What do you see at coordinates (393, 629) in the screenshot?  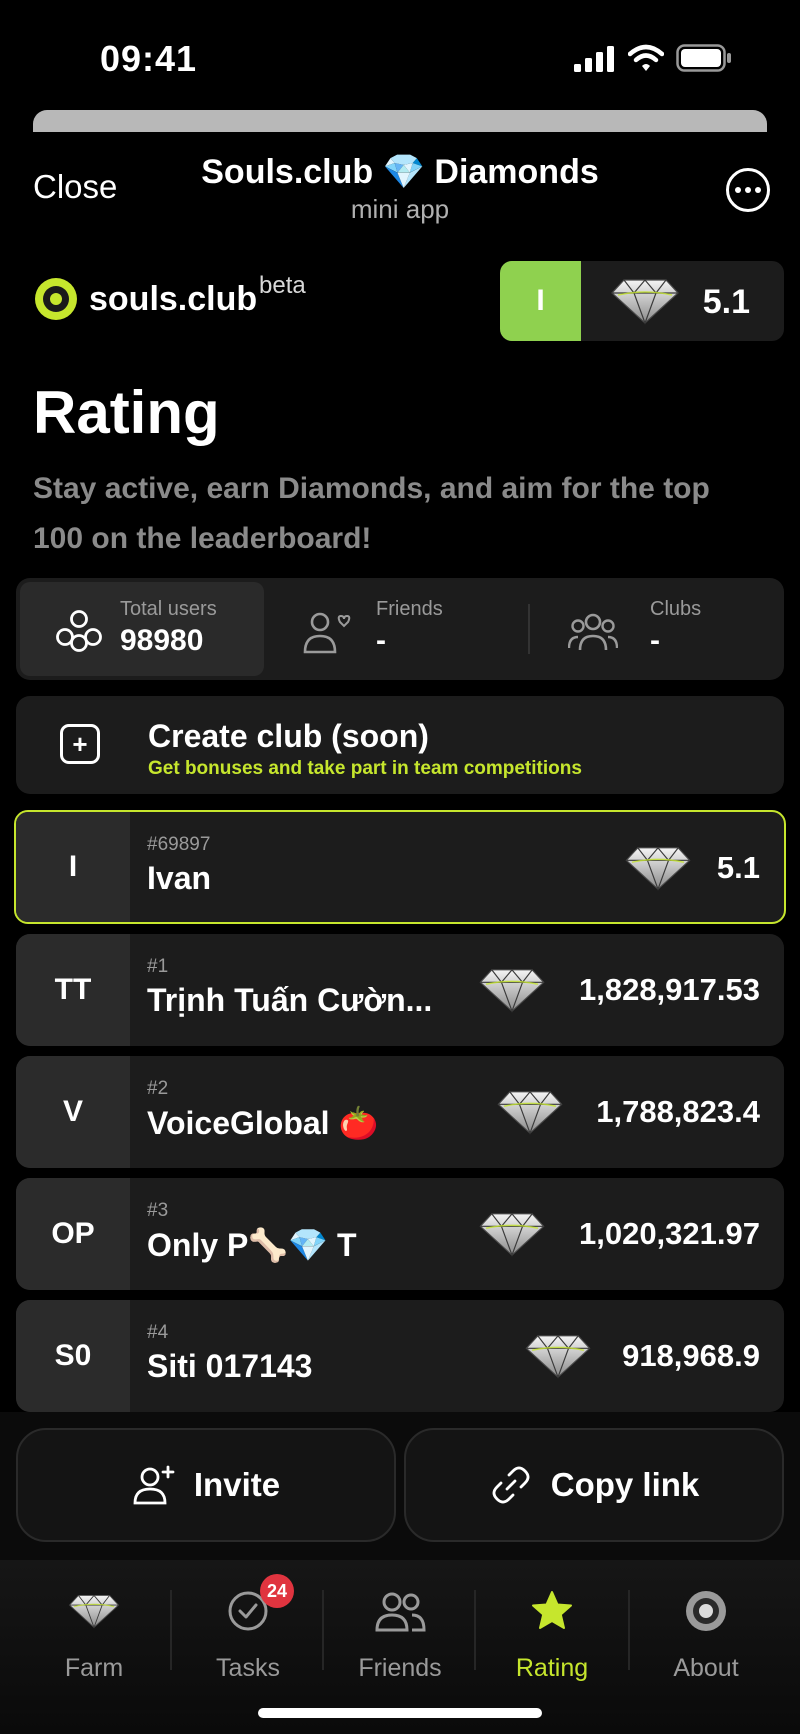 I see `stat-friends: Friends -` at bounding box center [393, 629].